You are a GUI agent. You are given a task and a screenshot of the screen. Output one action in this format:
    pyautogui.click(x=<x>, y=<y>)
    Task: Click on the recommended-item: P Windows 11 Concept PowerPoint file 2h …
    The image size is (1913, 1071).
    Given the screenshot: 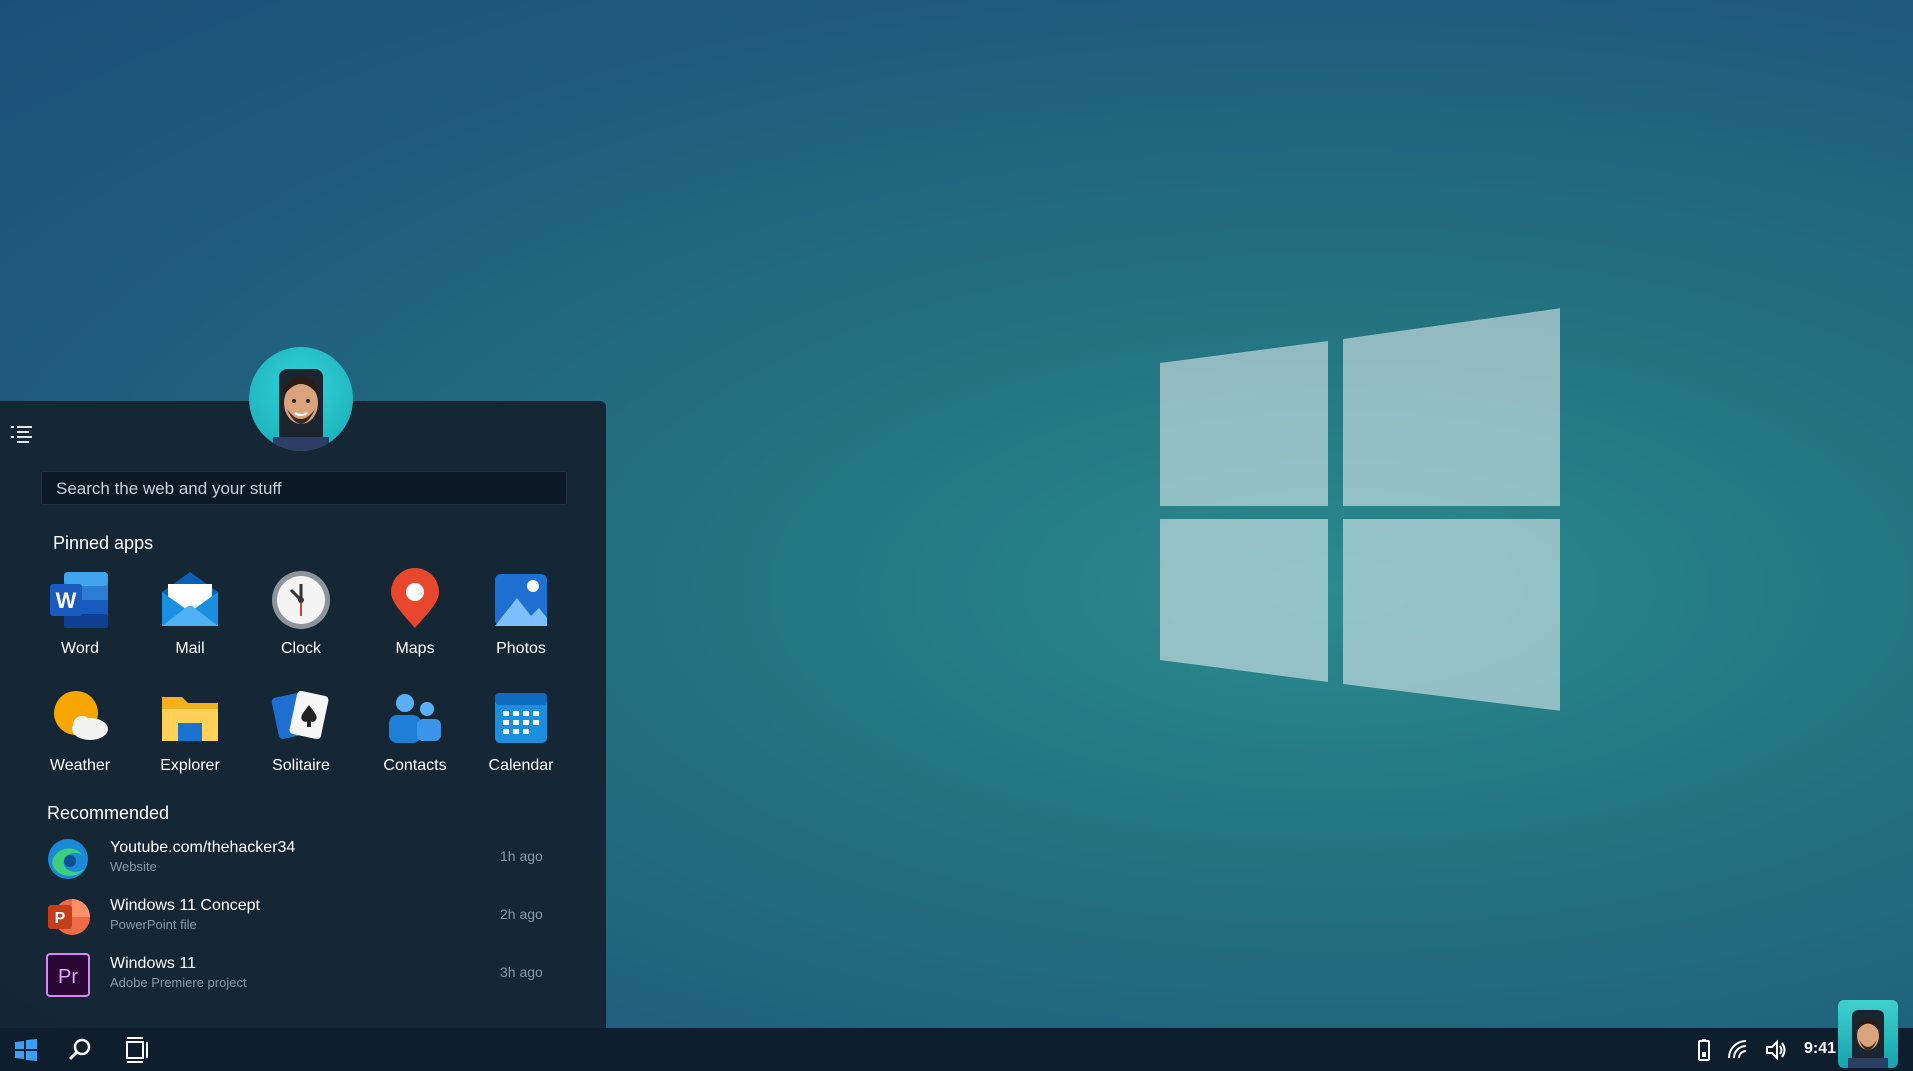 What is the action you would take?
    pyautogui.click(x=296, y=917)
    